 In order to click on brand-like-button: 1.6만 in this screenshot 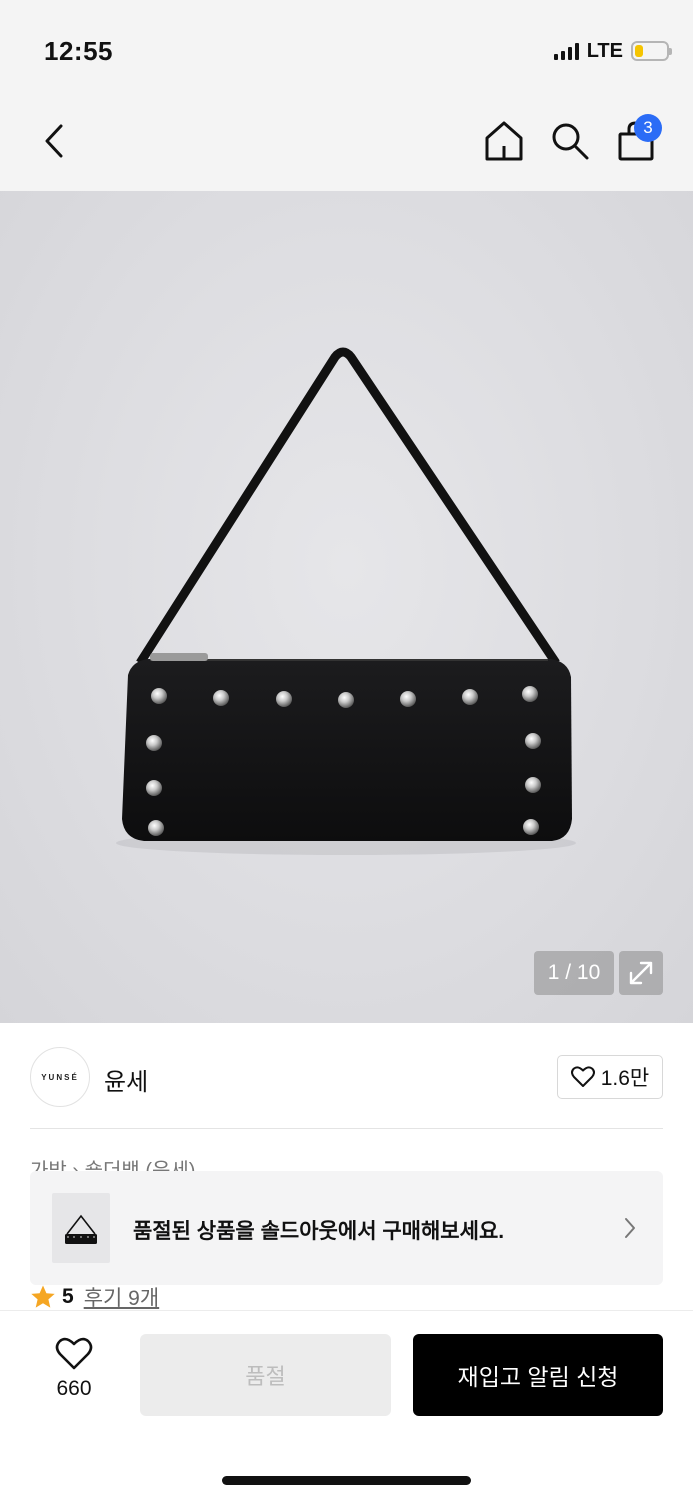, I will do `click(610, 1077)`.